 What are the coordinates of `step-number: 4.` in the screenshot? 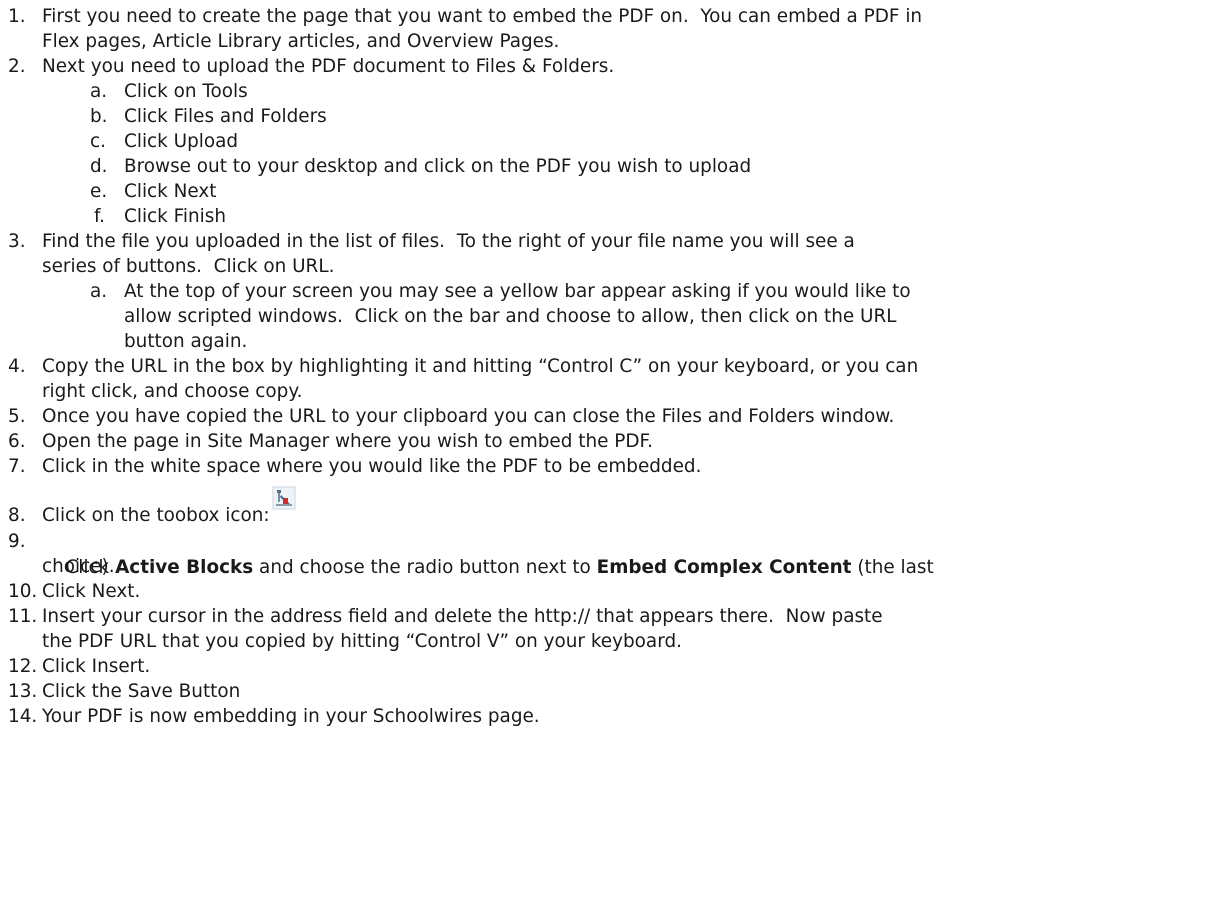 It's located at (17, 366).